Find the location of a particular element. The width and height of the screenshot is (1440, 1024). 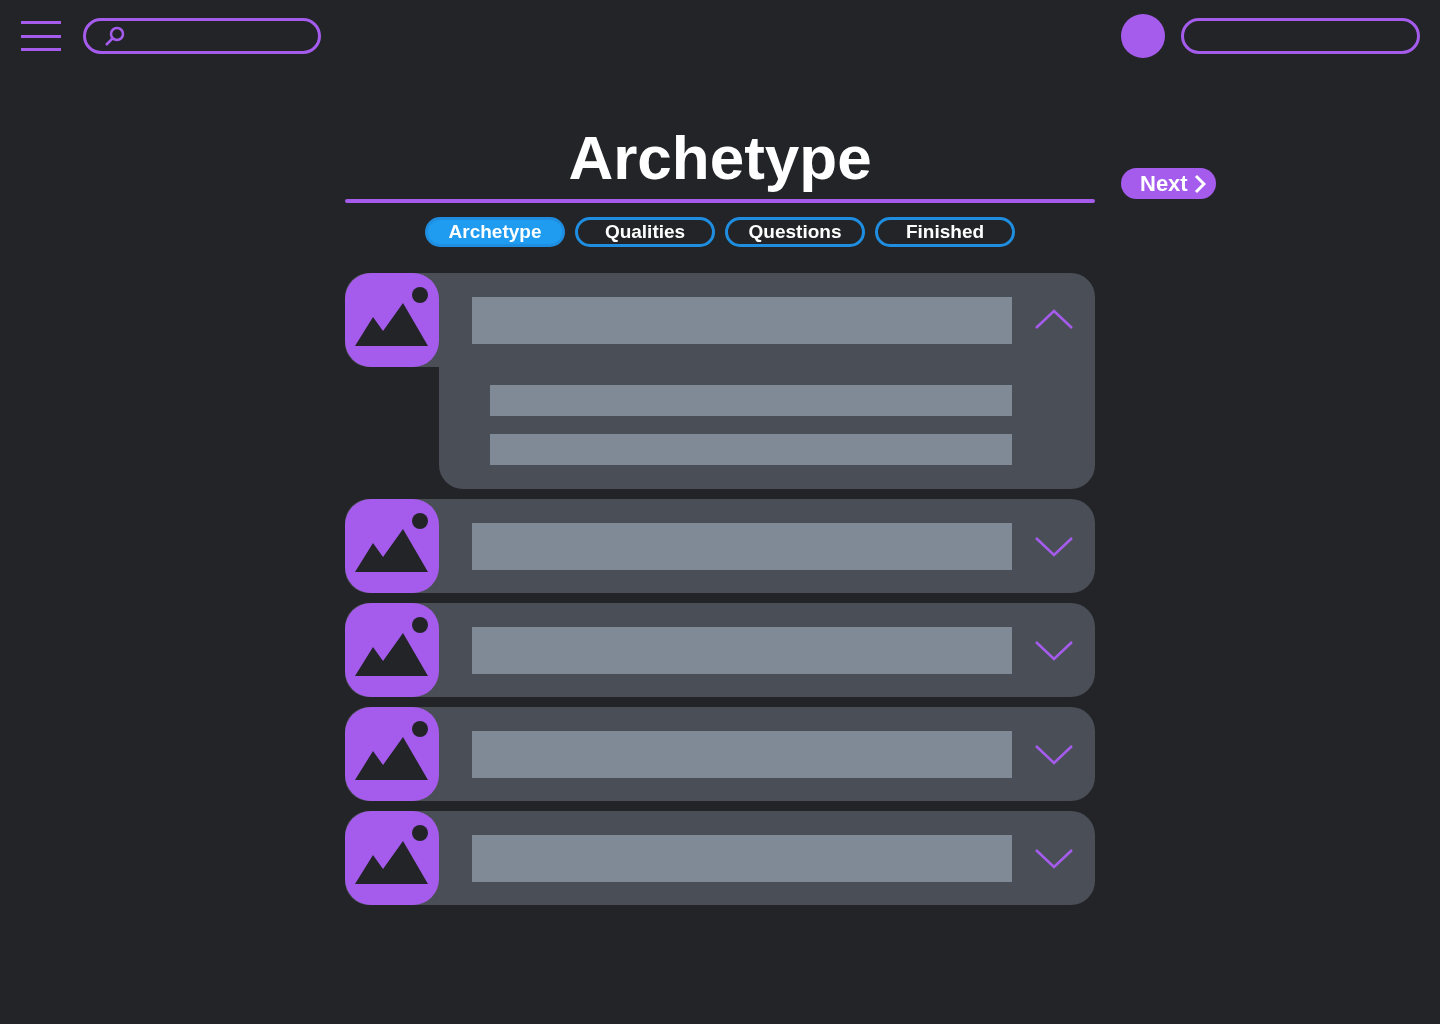

next-button: Next is located at coordinates (1168, 183).